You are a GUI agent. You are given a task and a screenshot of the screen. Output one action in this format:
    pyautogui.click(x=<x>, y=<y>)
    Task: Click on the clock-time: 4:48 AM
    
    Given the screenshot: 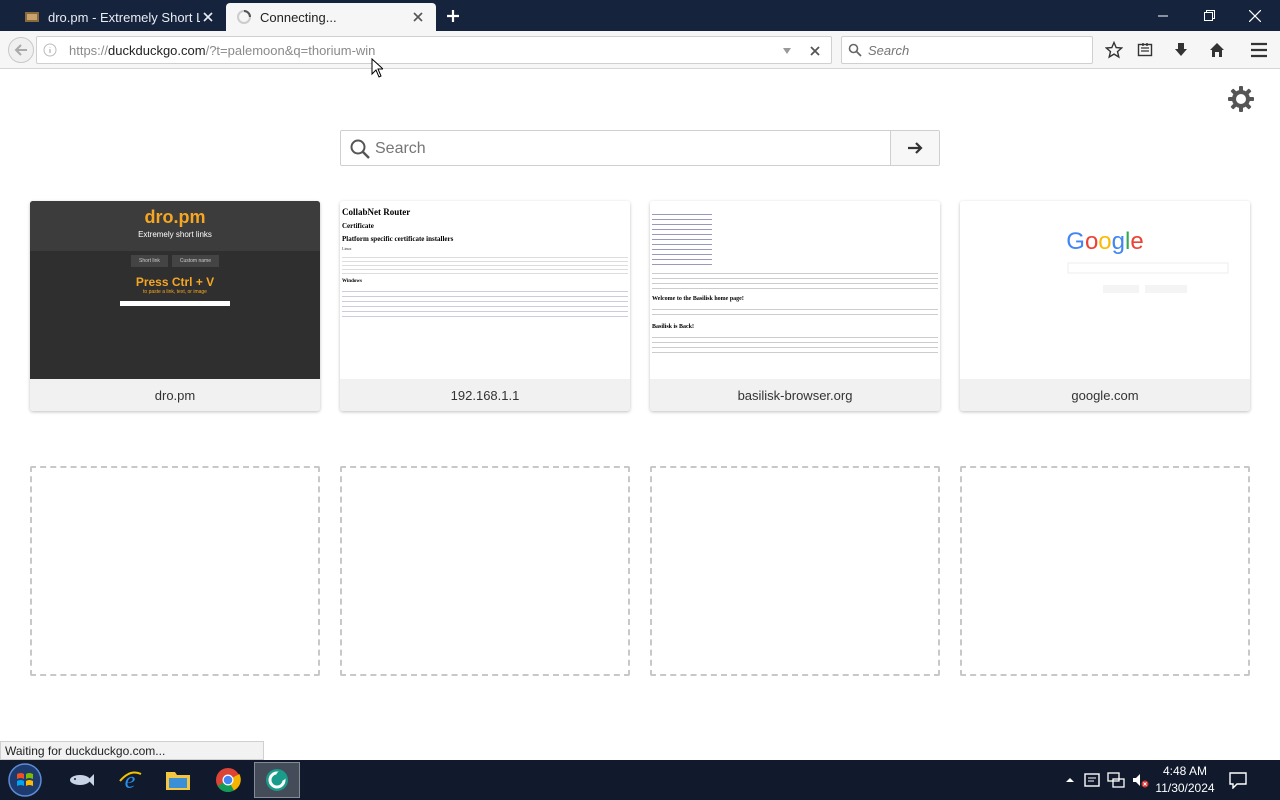 What is the action you would take?
    pyautogui.click(x=1185, y=771)
    